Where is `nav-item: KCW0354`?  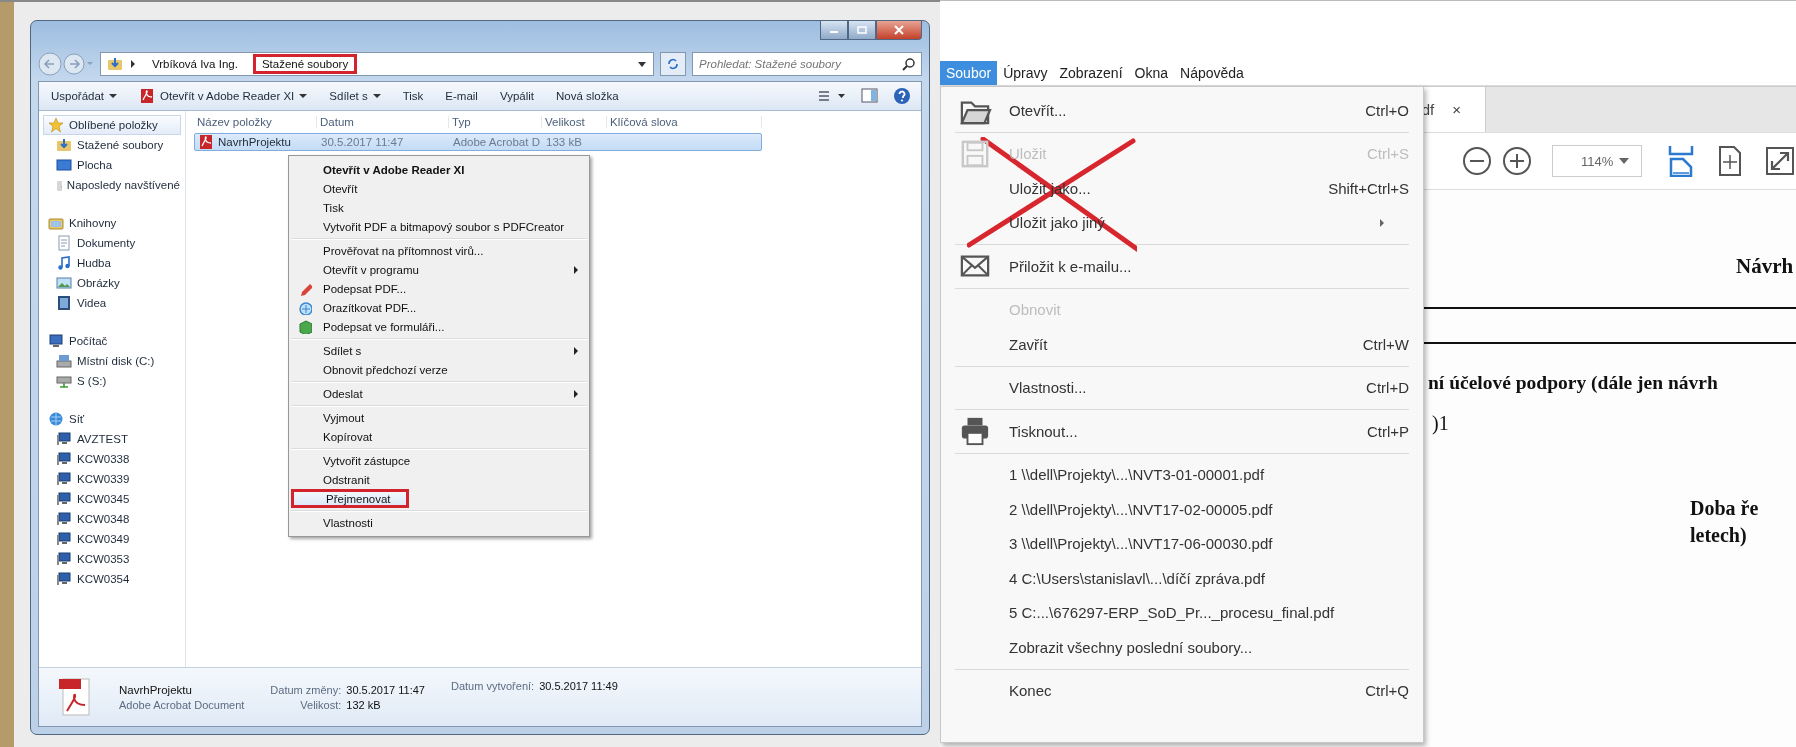 nav-item: KCW0354 is located at coordinates (112, 579).